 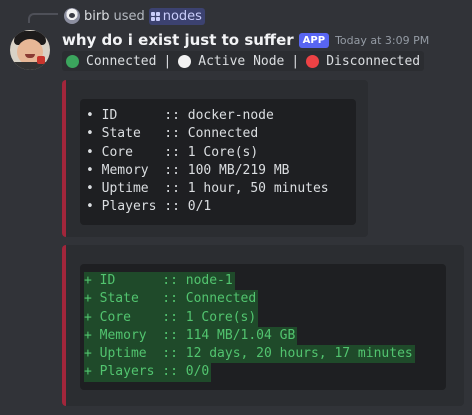 What do you see at coordinates (185, 61) in the screenshot?
I see `white-circle-icon` at bounding box center [185, 61].